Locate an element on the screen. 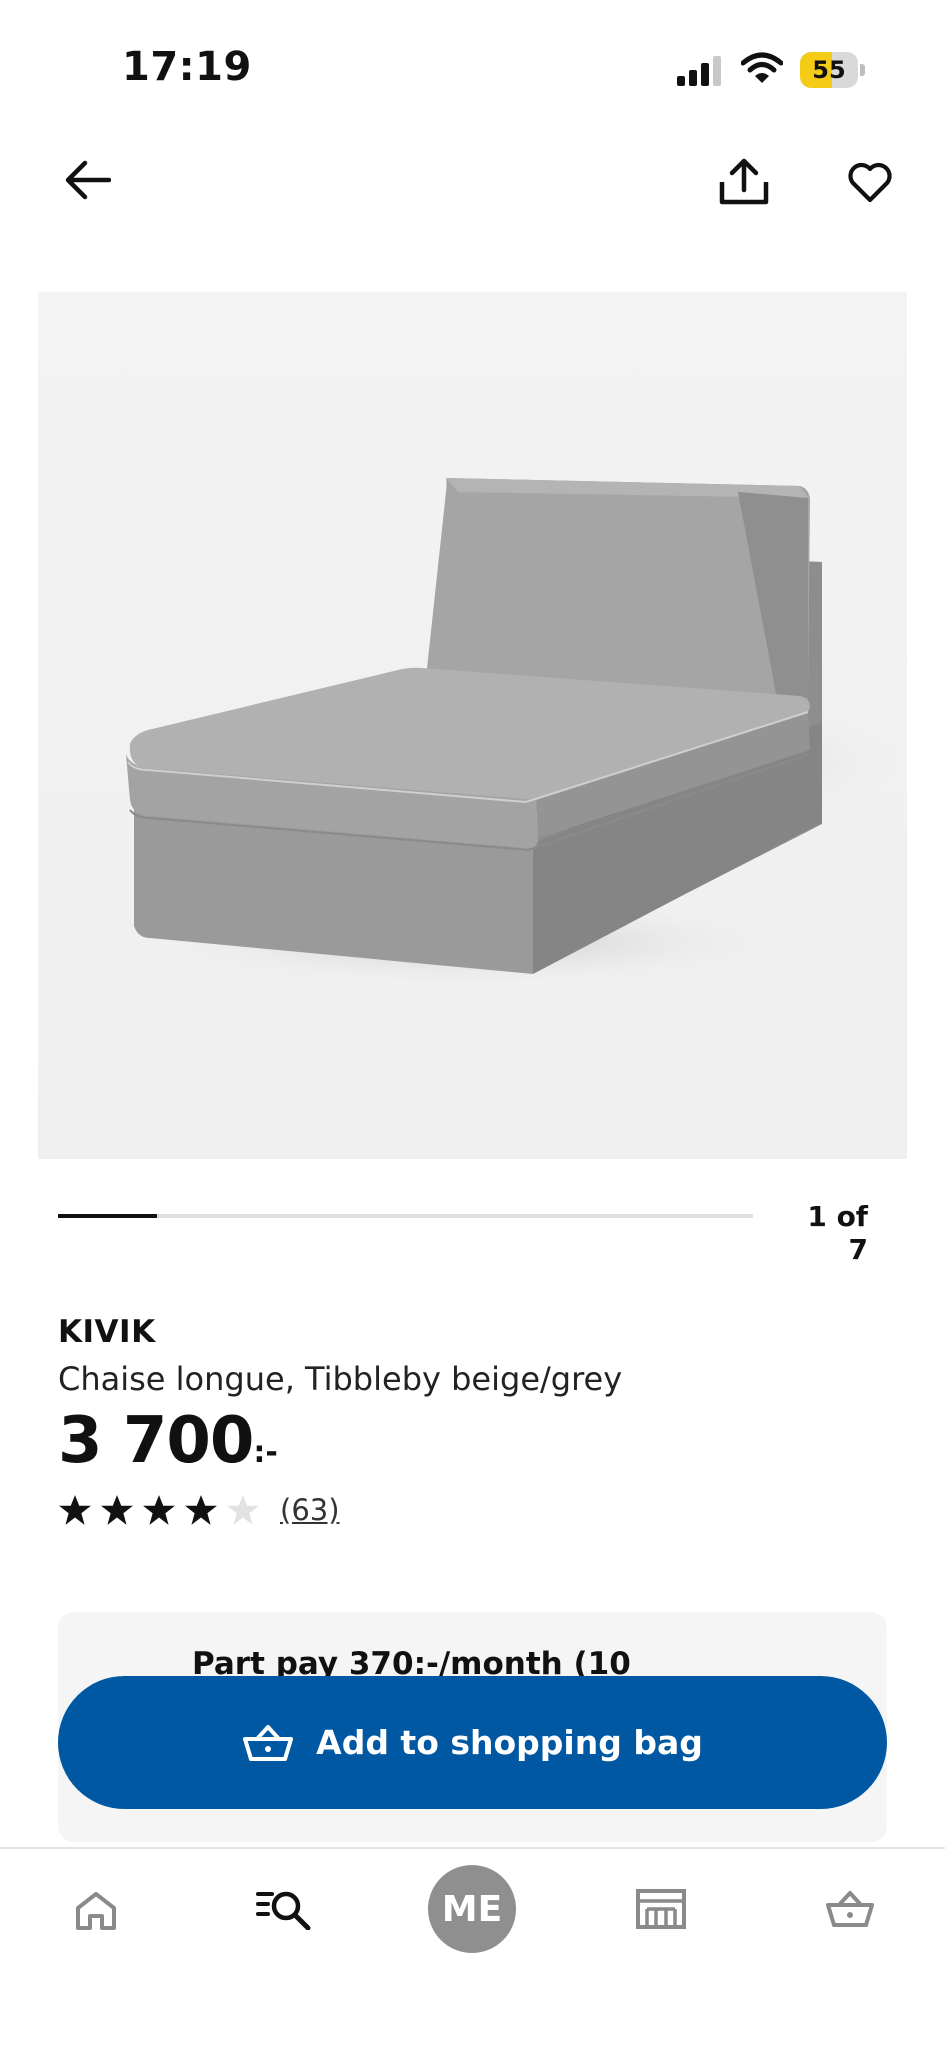 This screenshot has height=2048, width=945. add-to-bag-button: Add to shopping bag is located at coordinates (472, 1742).